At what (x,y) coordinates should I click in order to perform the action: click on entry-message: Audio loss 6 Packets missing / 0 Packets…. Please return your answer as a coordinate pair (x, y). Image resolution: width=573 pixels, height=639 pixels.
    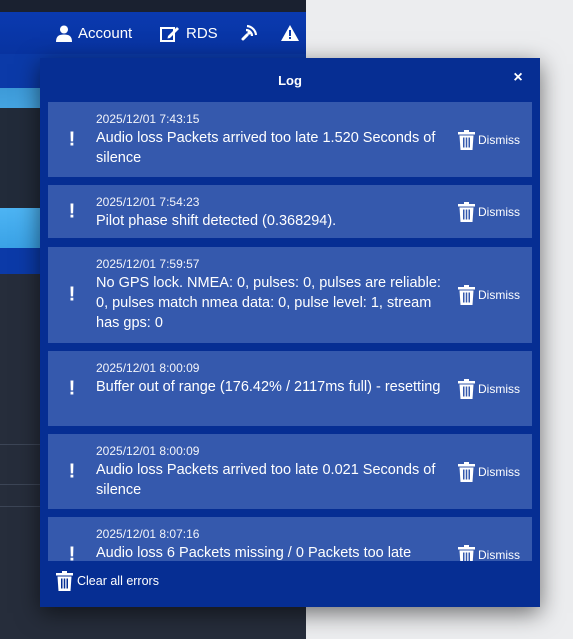
    Looking at the image, I should click on (254, 553).